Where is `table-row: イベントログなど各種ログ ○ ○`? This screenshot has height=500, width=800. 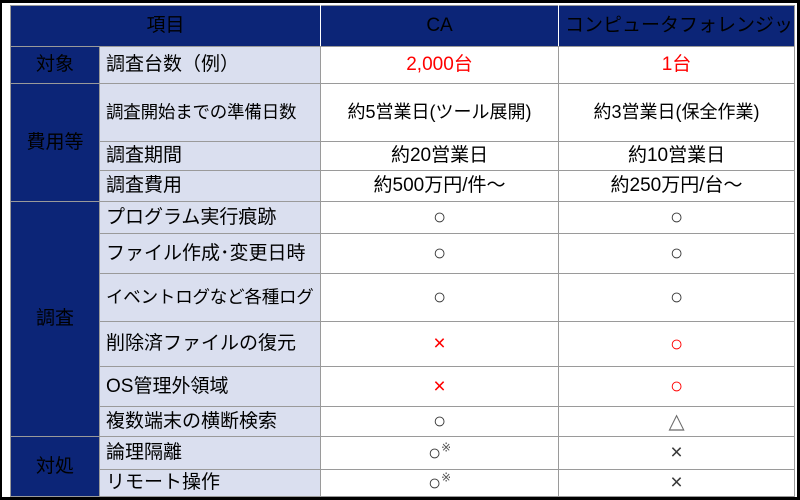
table-row: イベントログなど各種ログ ○ ○ is located at coordinates (403, 297).